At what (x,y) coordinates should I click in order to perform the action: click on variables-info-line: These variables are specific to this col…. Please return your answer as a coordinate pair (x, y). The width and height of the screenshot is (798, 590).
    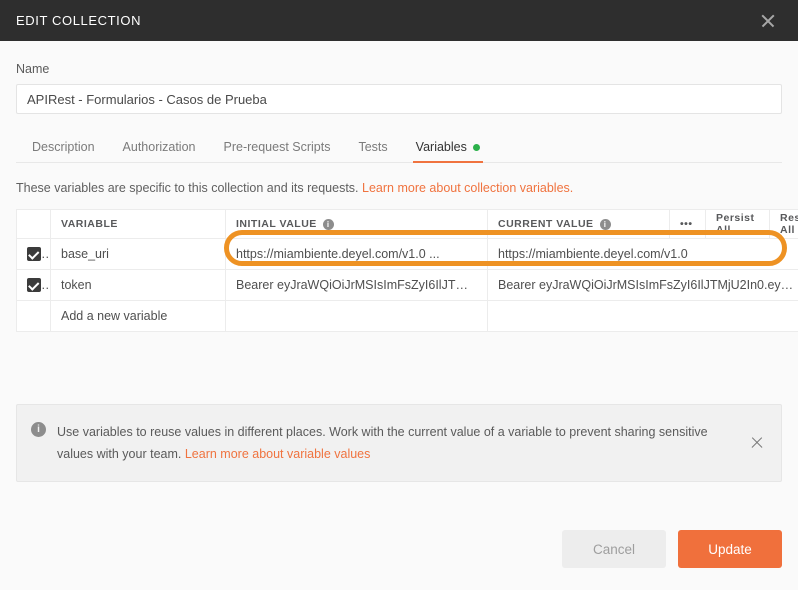
    Looking at the image, I should click on (399, 188).